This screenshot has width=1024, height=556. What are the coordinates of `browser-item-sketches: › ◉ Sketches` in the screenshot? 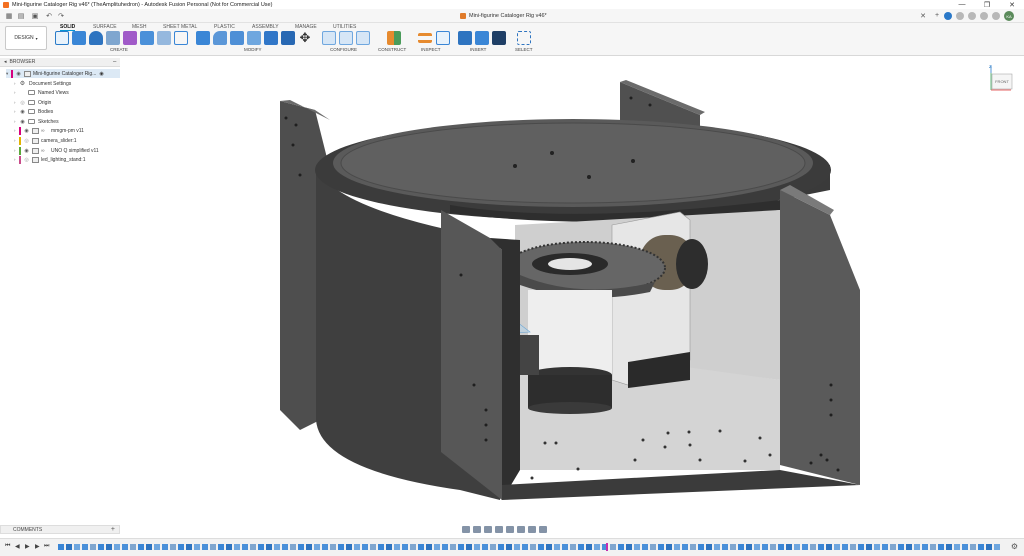 It's located at (36, 121).